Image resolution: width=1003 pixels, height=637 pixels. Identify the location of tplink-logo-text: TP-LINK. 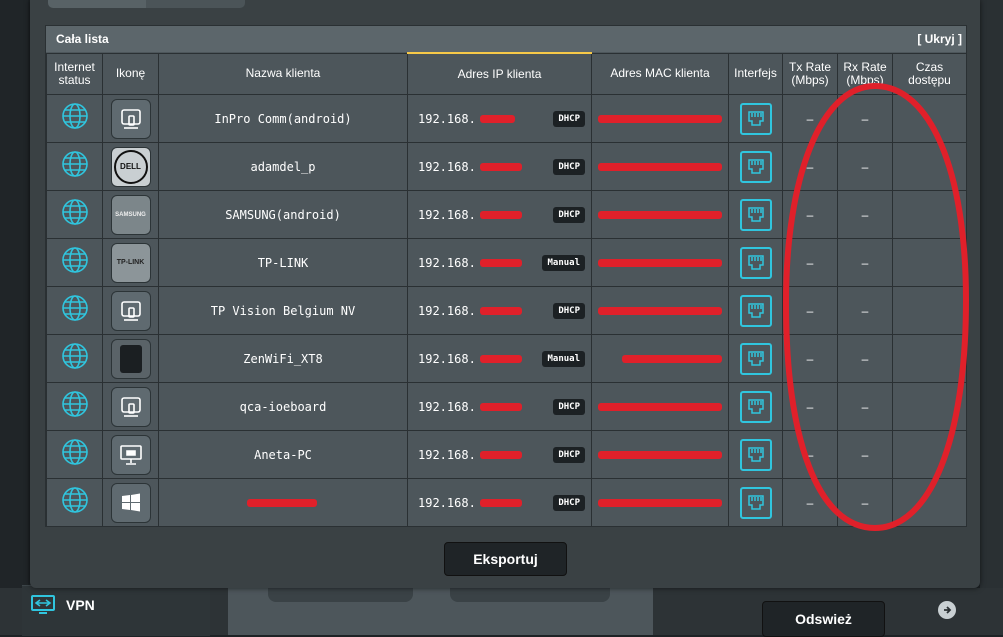
(130, 262).